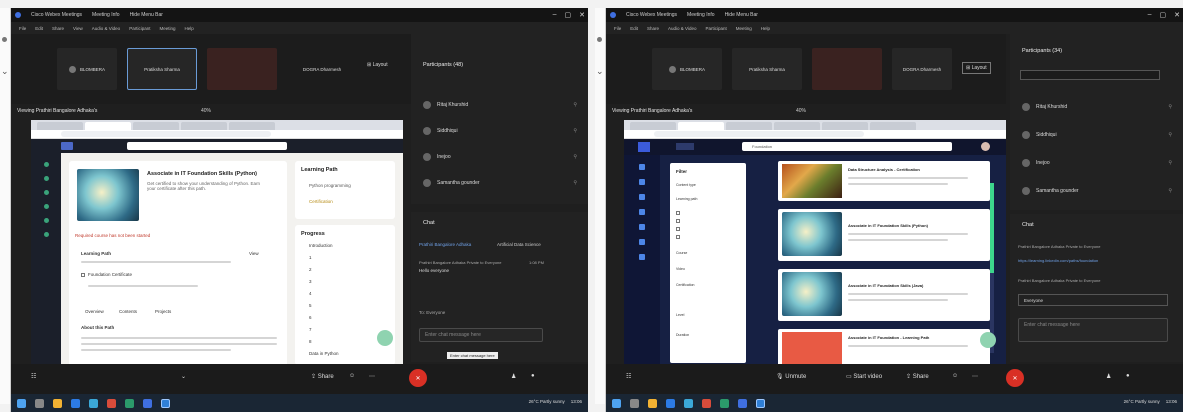 Image resolution: width=1183 pixels, height=412 pixels. What do you see at coordinates (701, 126) in the screenshot?
I see `browser-tab-active` at bounding box center [701, 126].